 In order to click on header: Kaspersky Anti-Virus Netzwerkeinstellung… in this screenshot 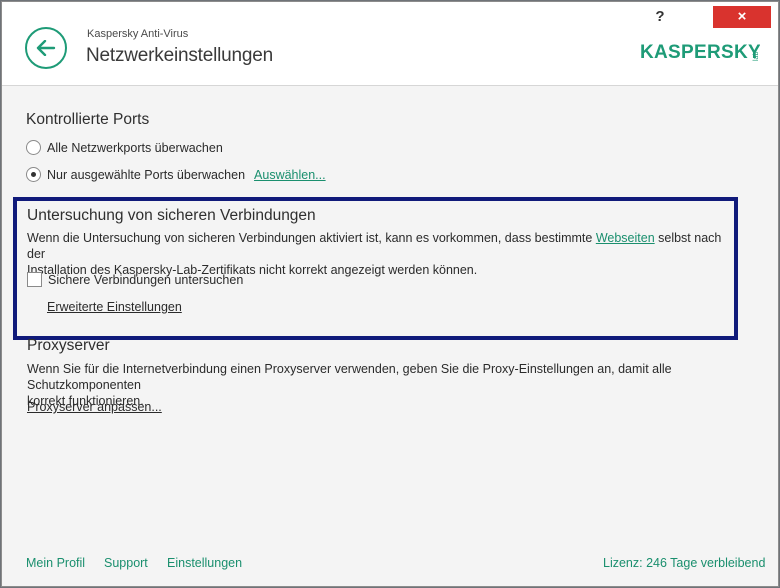, I will do `click(390, 44)`.